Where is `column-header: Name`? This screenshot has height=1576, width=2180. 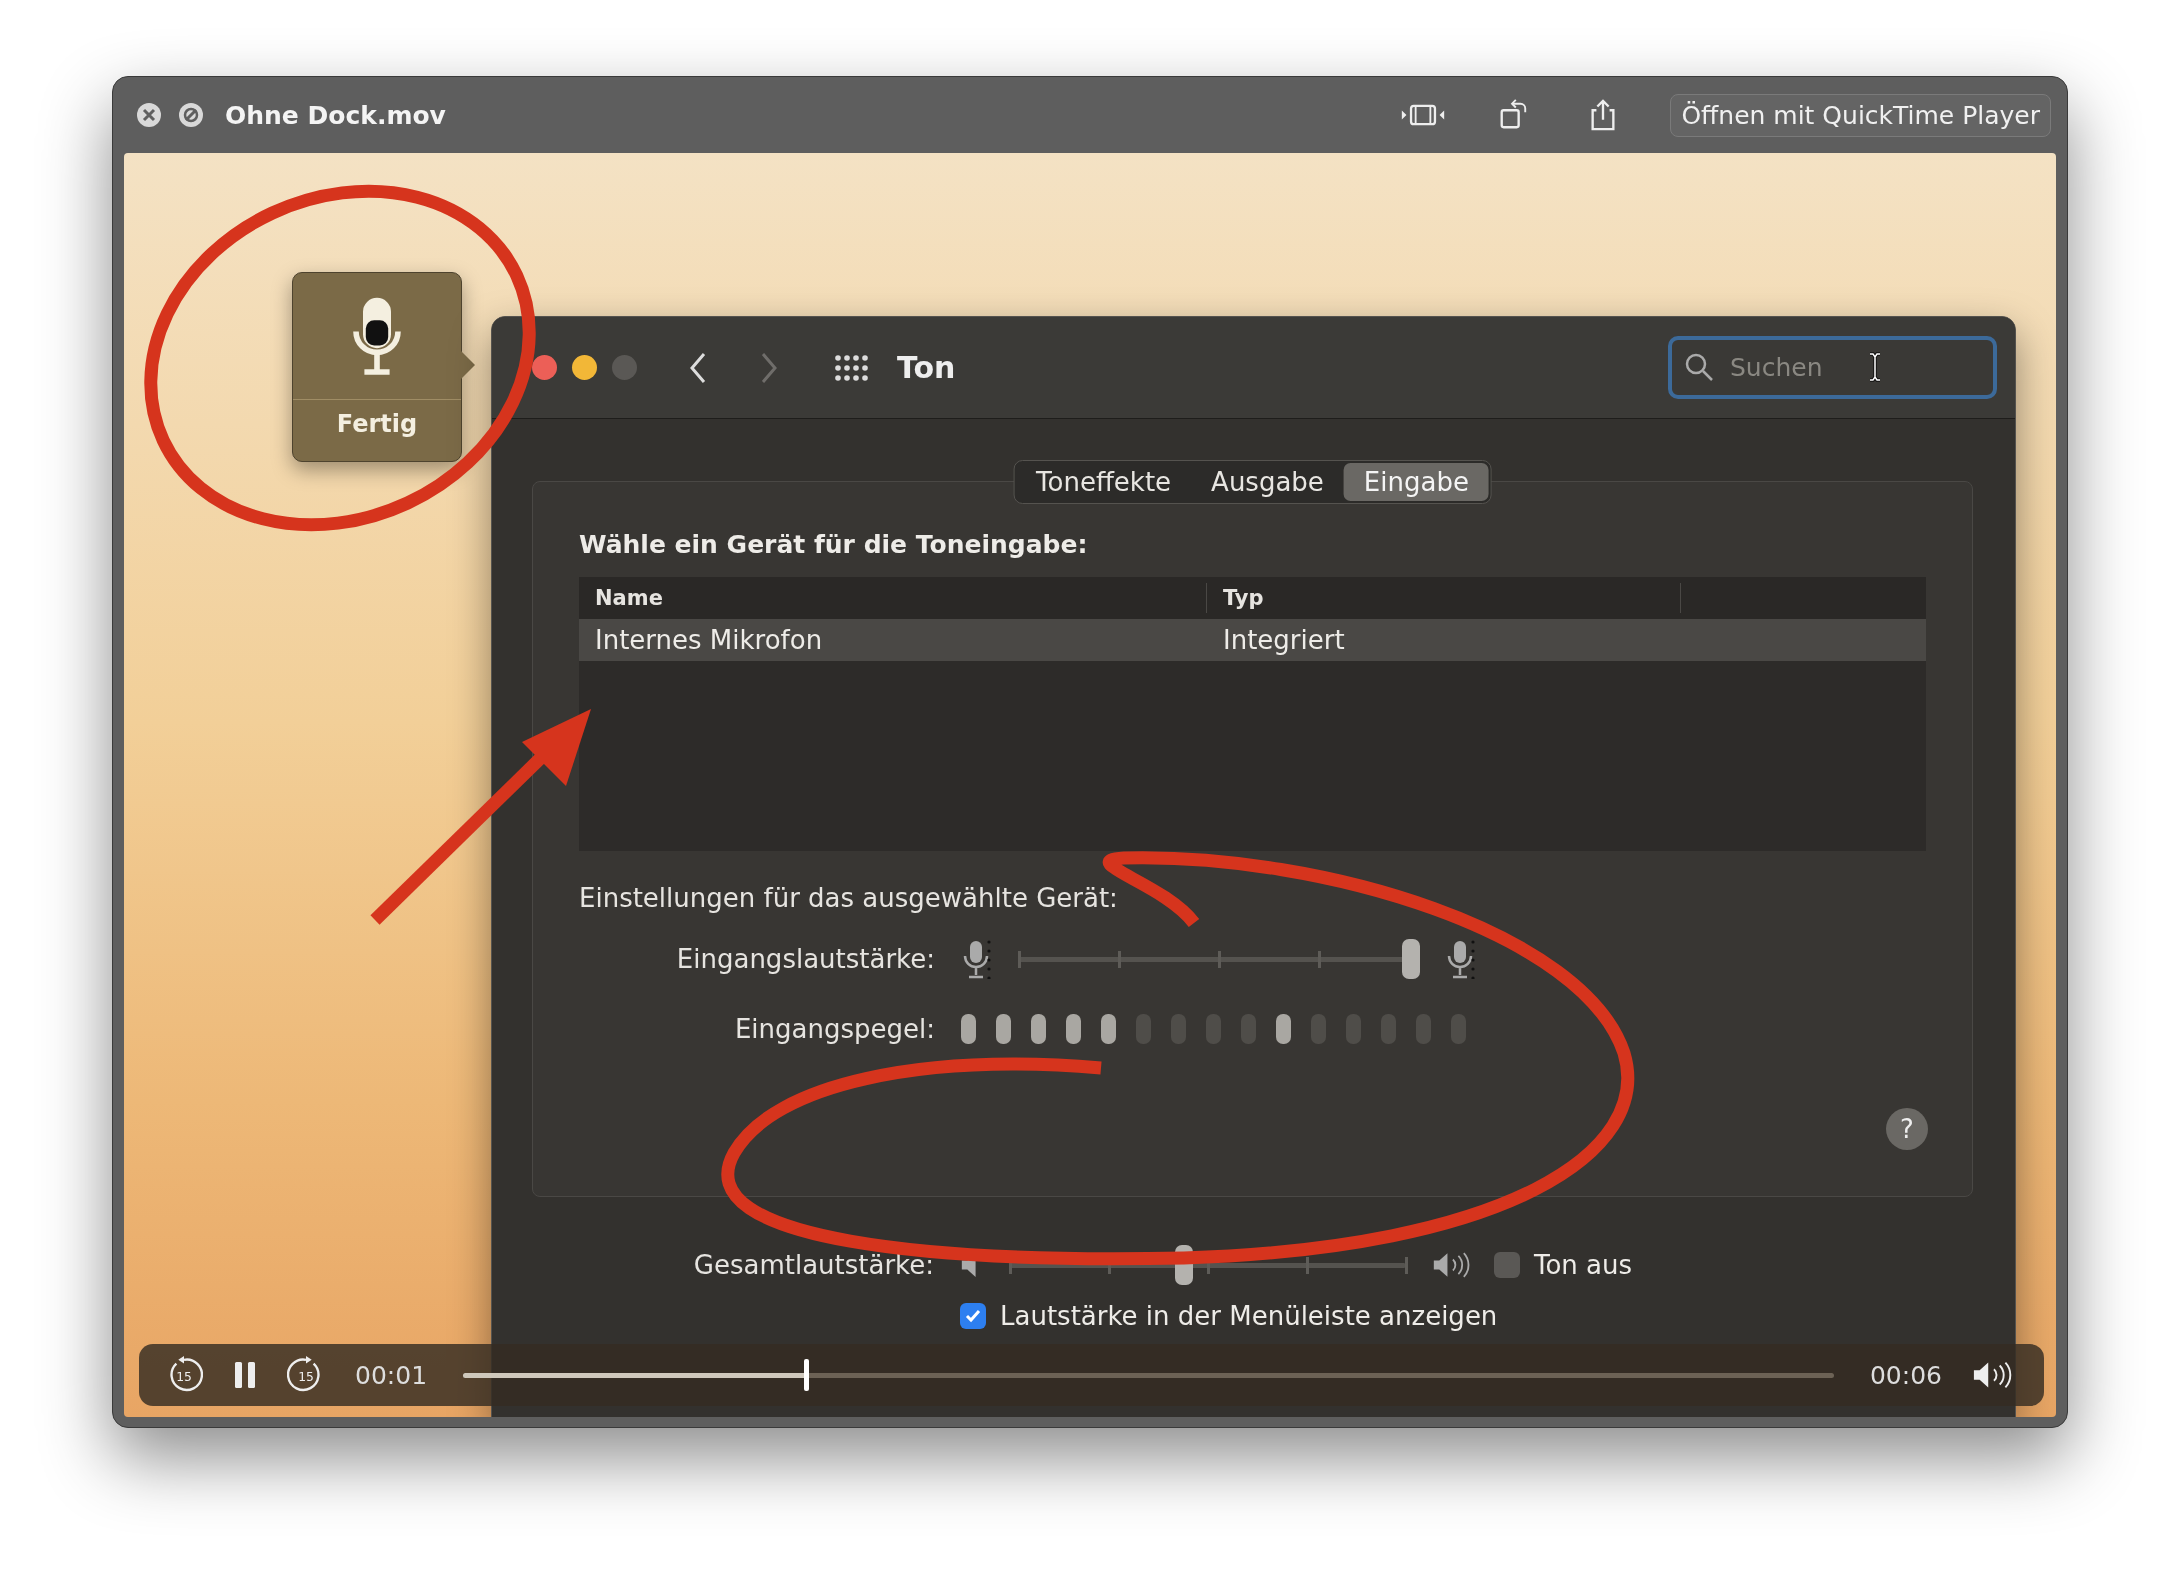 column-header: Name is located at coordinates (893, 598).